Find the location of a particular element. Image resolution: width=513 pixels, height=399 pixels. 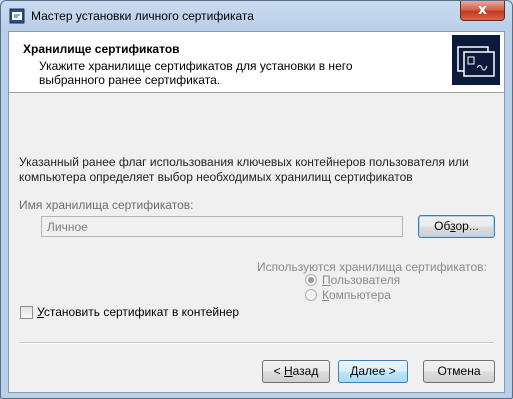

back-label-suffix: азад is located at coordinates (305, 371).